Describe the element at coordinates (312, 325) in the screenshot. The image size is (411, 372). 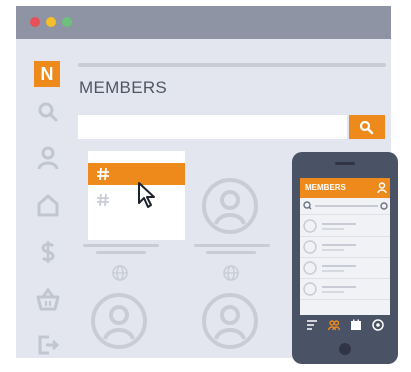
I see `list-icon` at that location.